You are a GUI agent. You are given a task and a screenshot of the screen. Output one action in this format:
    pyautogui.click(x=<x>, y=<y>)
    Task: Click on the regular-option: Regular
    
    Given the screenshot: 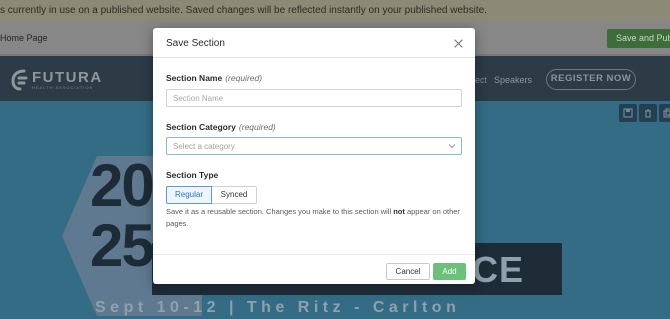 What is the action you would take?
    pyautogui.click(x=189, y=195)
    